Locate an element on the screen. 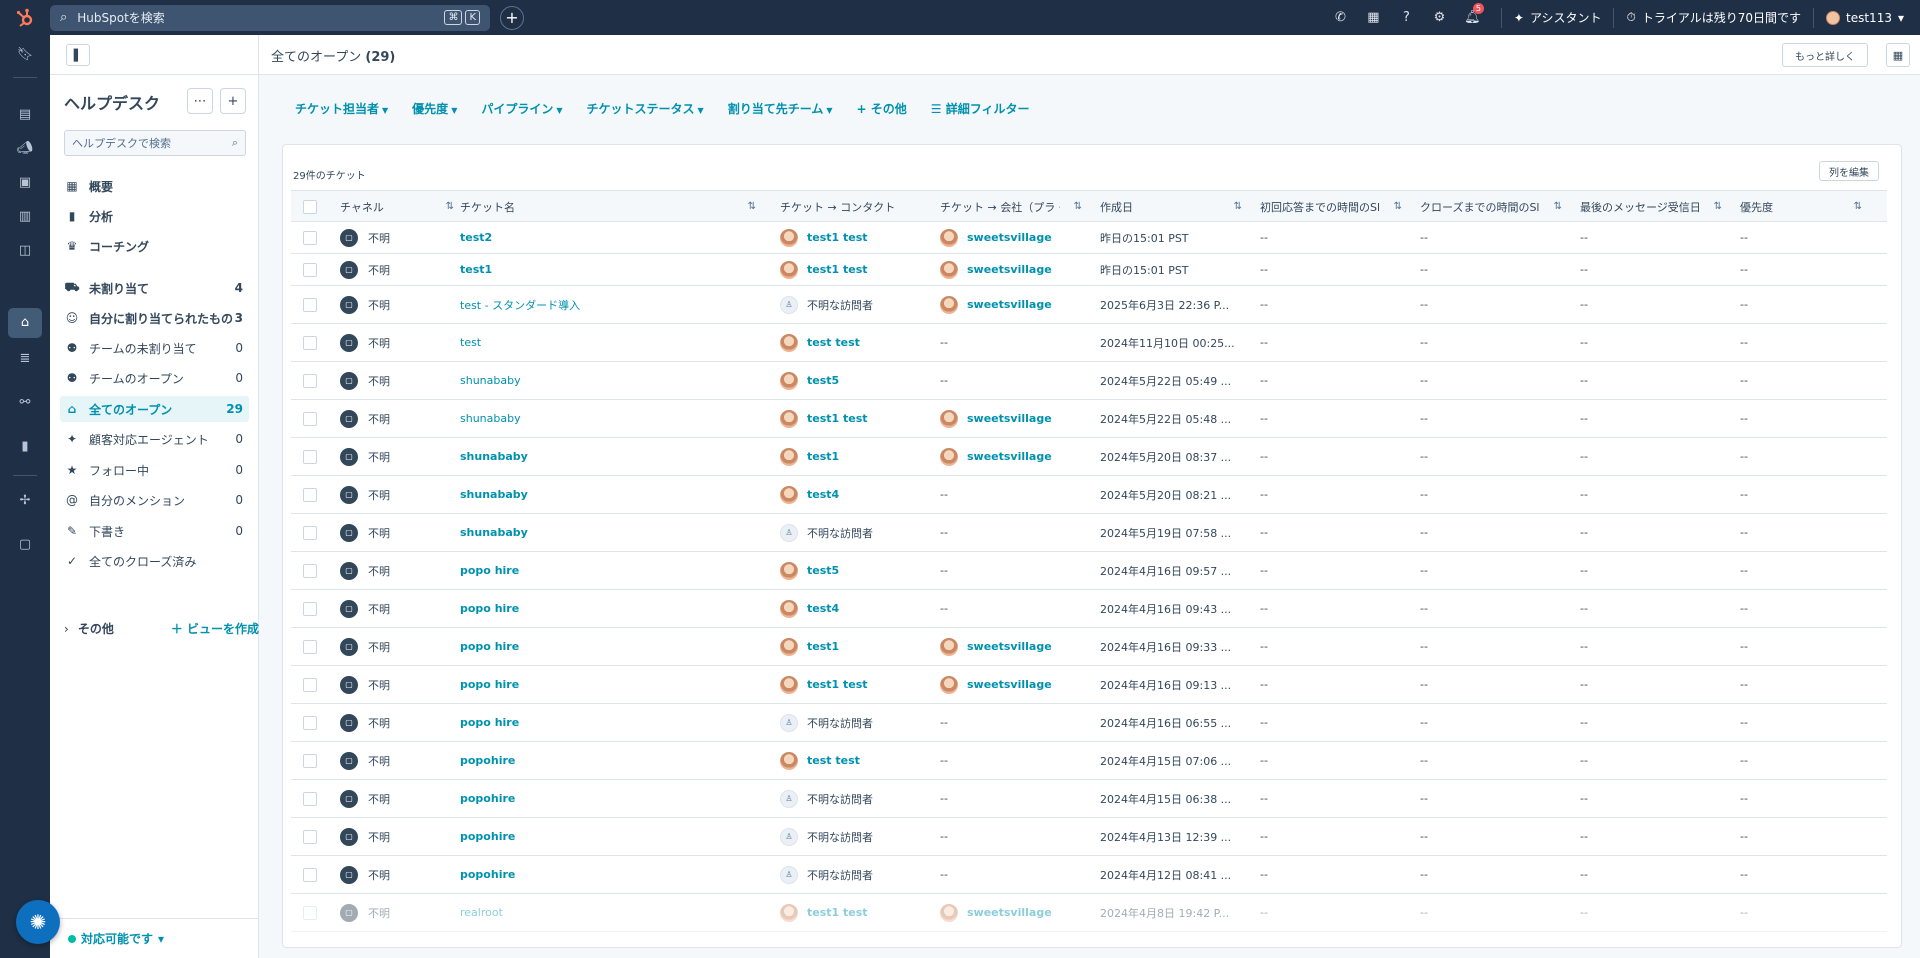 This screenshot has height=958, width=1920. column-header-priority: 優先度 ⇅ is located at coordinates (1805, 206).